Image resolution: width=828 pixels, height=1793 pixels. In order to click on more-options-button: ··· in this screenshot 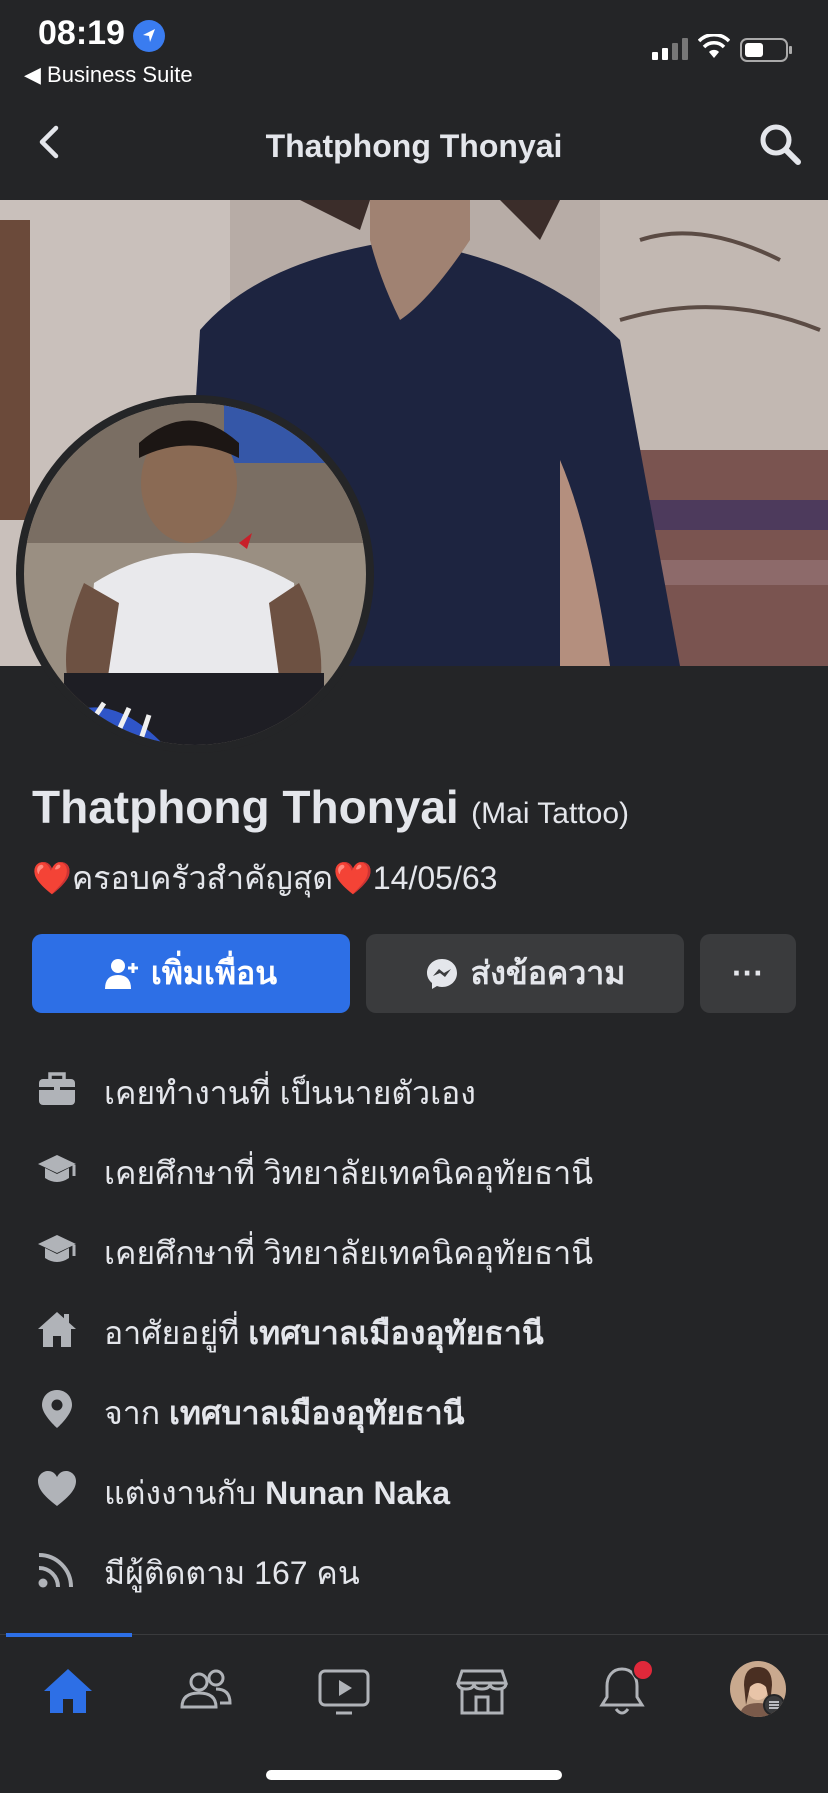, I will do `click(748, 973)`.